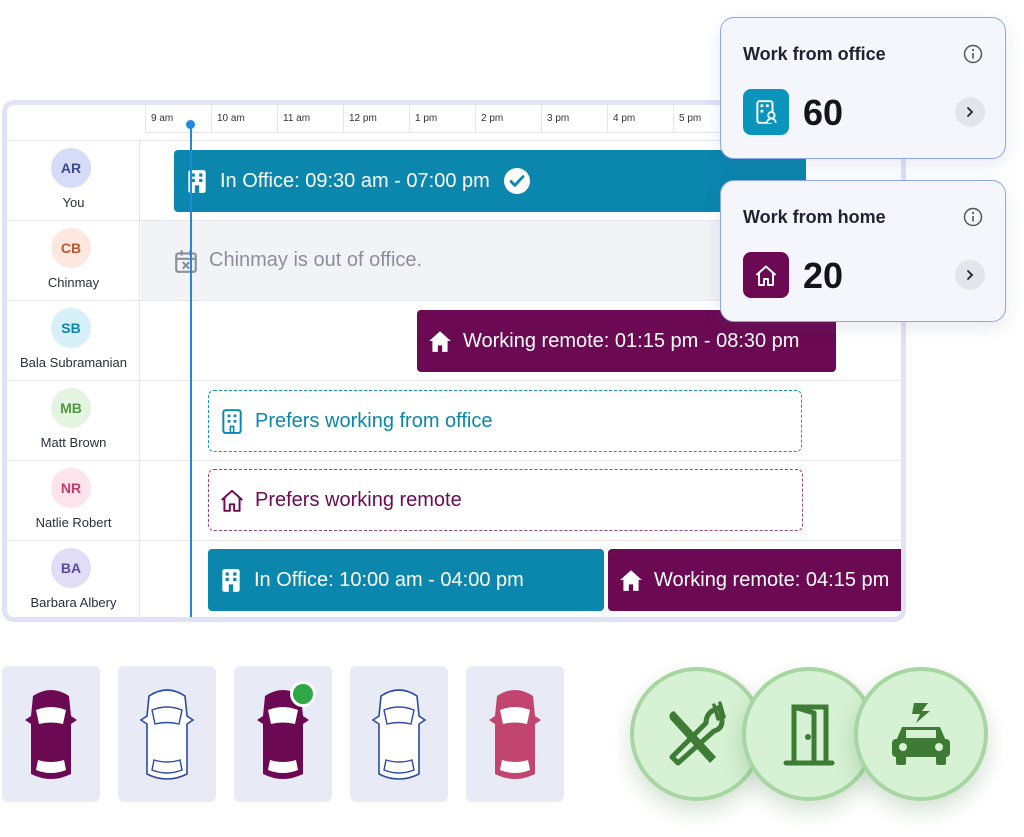 The height and width of the screenshot is (837, 1024). I want to click on available-status-dot, so click(303, 694).